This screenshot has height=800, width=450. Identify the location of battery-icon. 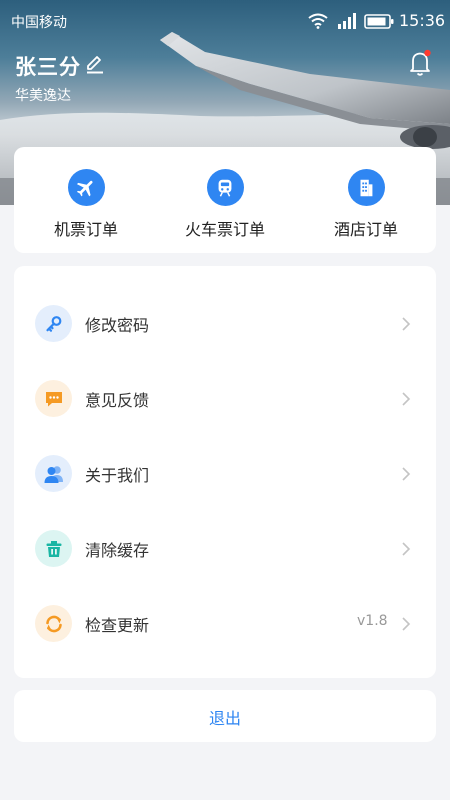
(379, 21).